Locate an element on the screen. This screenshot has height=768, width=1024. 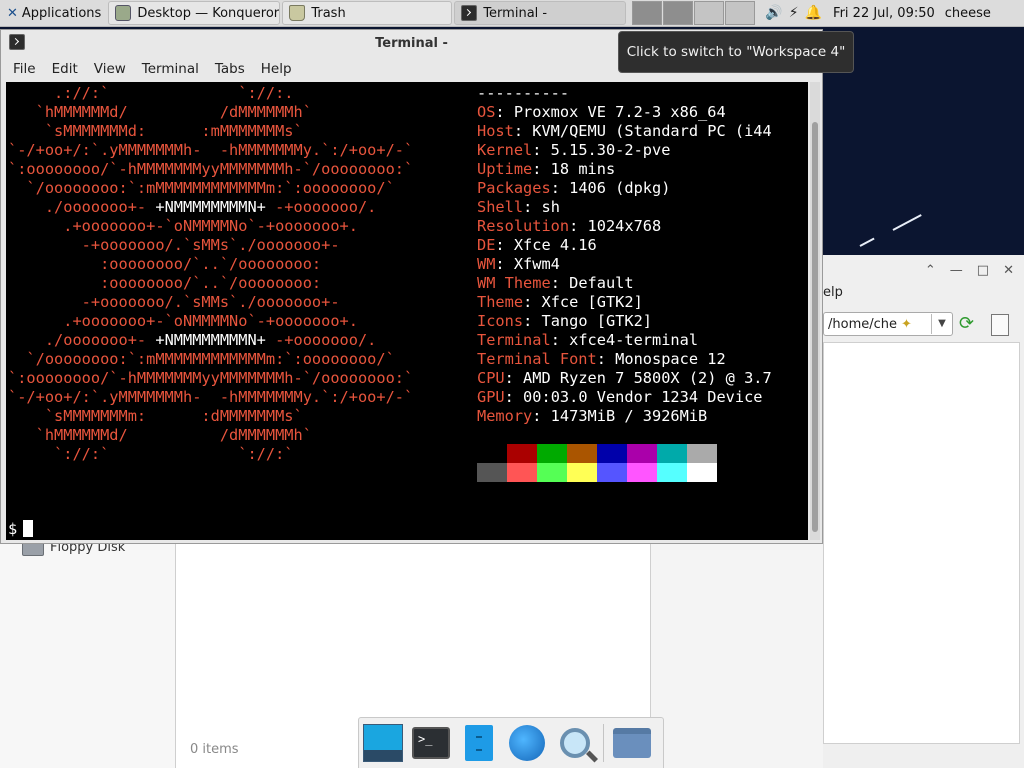
task-terminal: Terminal - is located at coordinates (540, 13).